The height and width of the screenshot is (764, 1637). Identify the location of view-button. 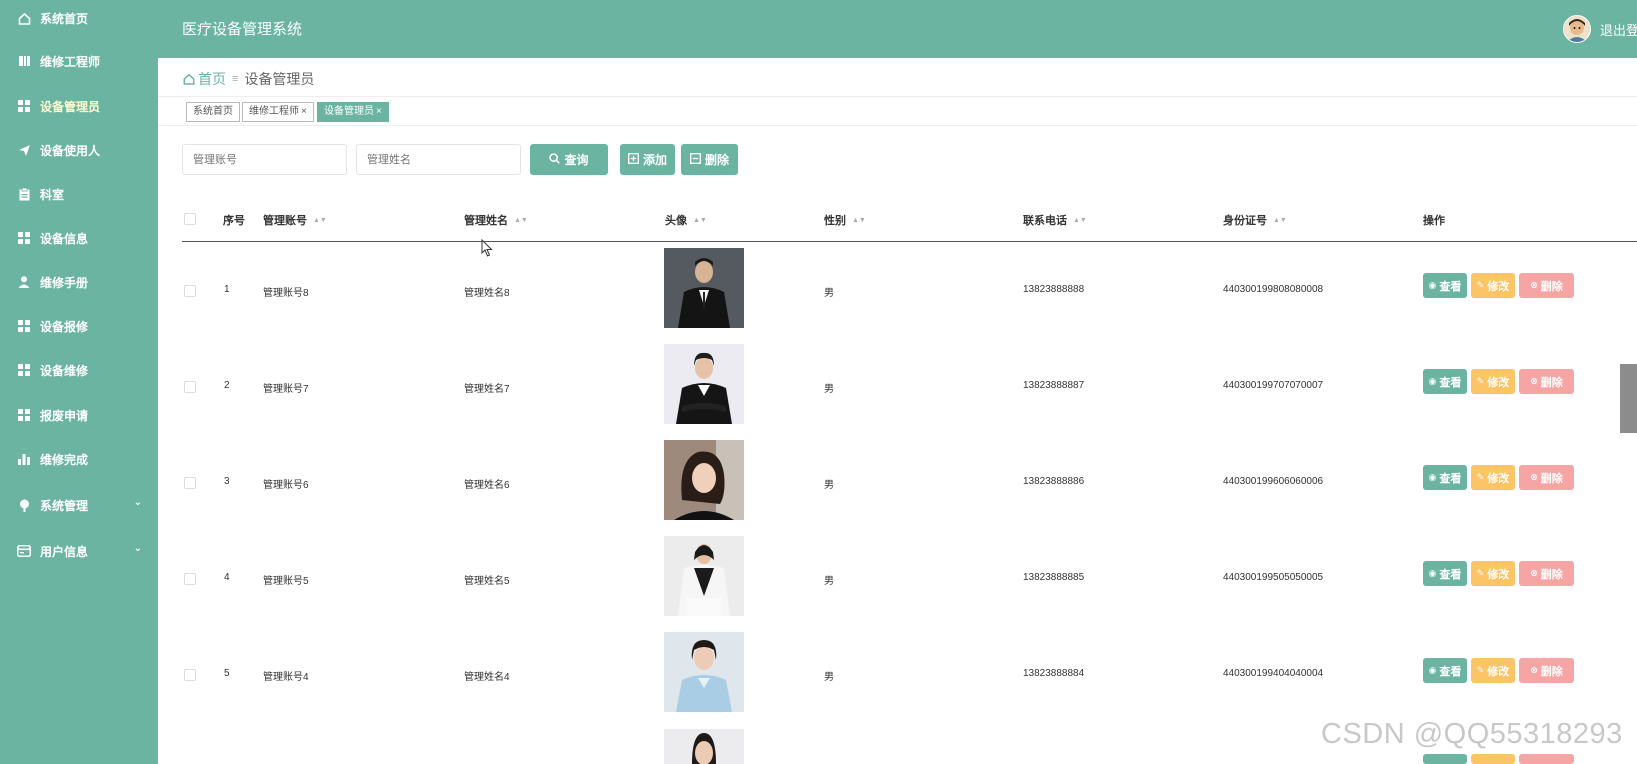
(1445, 759).